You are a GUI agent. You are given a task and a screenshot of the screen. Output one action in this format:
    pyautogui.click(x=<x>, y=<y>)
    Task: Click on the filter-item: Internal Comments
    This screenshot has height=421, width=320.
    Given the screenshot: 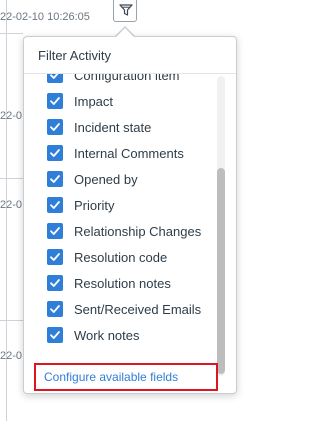 What is the action you would take?
    pyautogui.click(x=115, y=153)
    